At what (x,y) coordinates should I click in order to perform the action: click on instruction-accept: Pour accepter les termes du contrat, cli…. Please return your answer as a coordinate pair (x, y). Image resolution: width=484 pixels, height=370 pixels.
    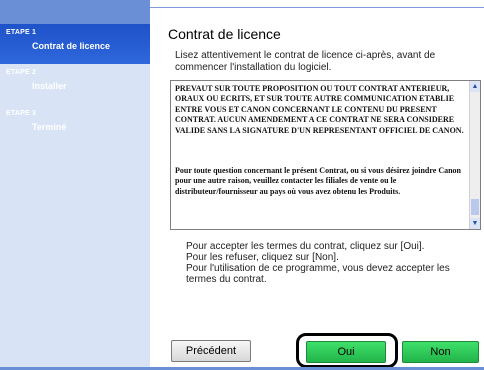
    Looking at the image, I should click on (305, 246).